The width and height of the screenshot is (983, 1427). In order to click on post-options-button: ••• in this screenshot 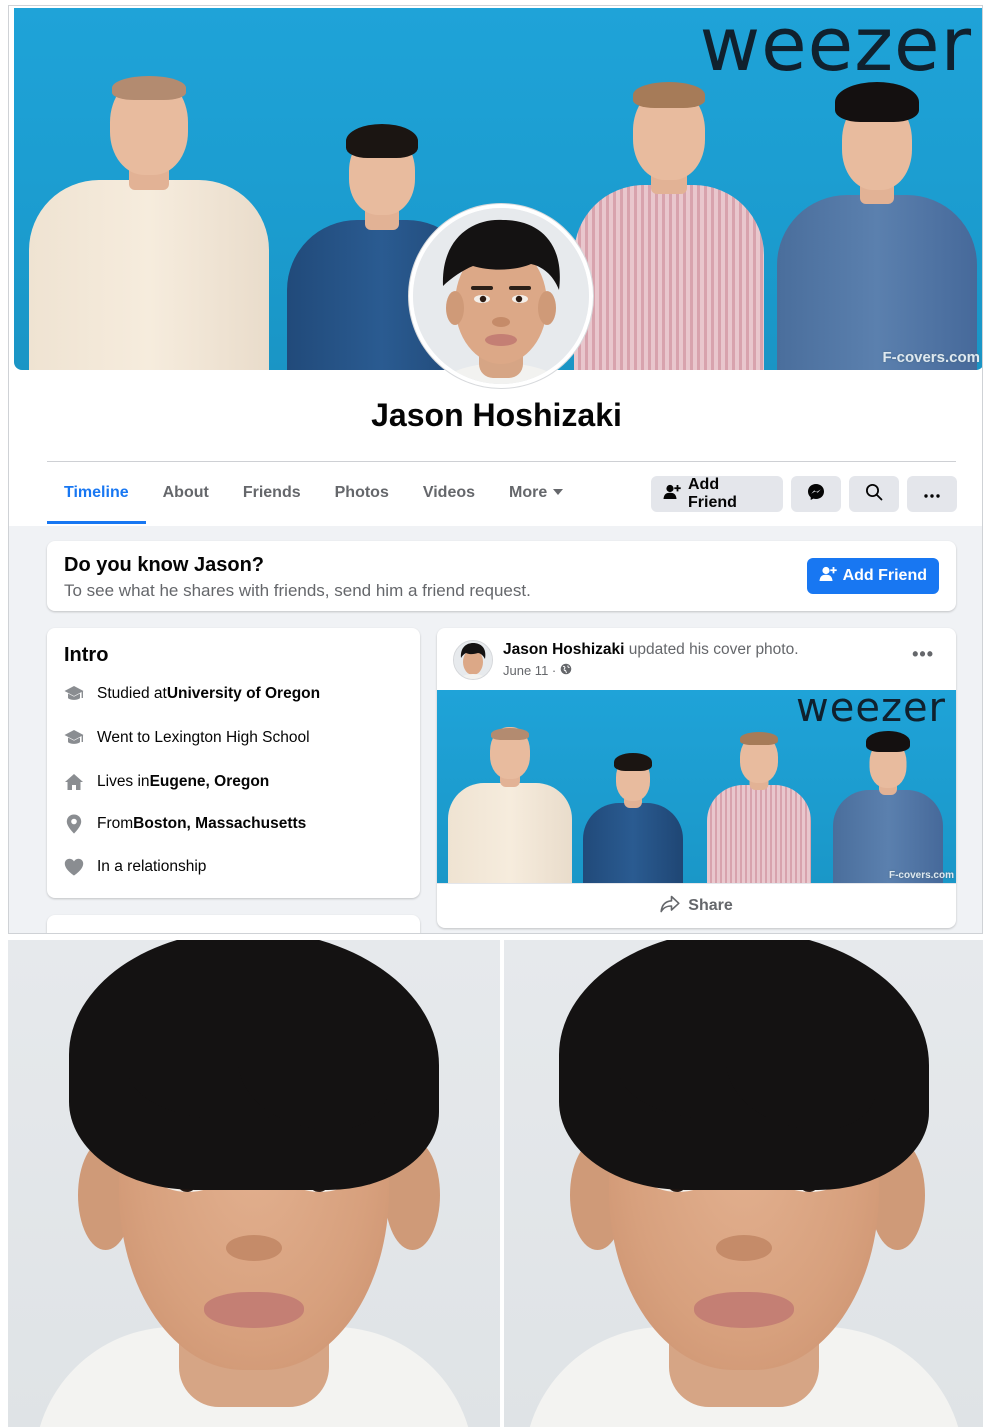, I will do `click(923, 654)`.